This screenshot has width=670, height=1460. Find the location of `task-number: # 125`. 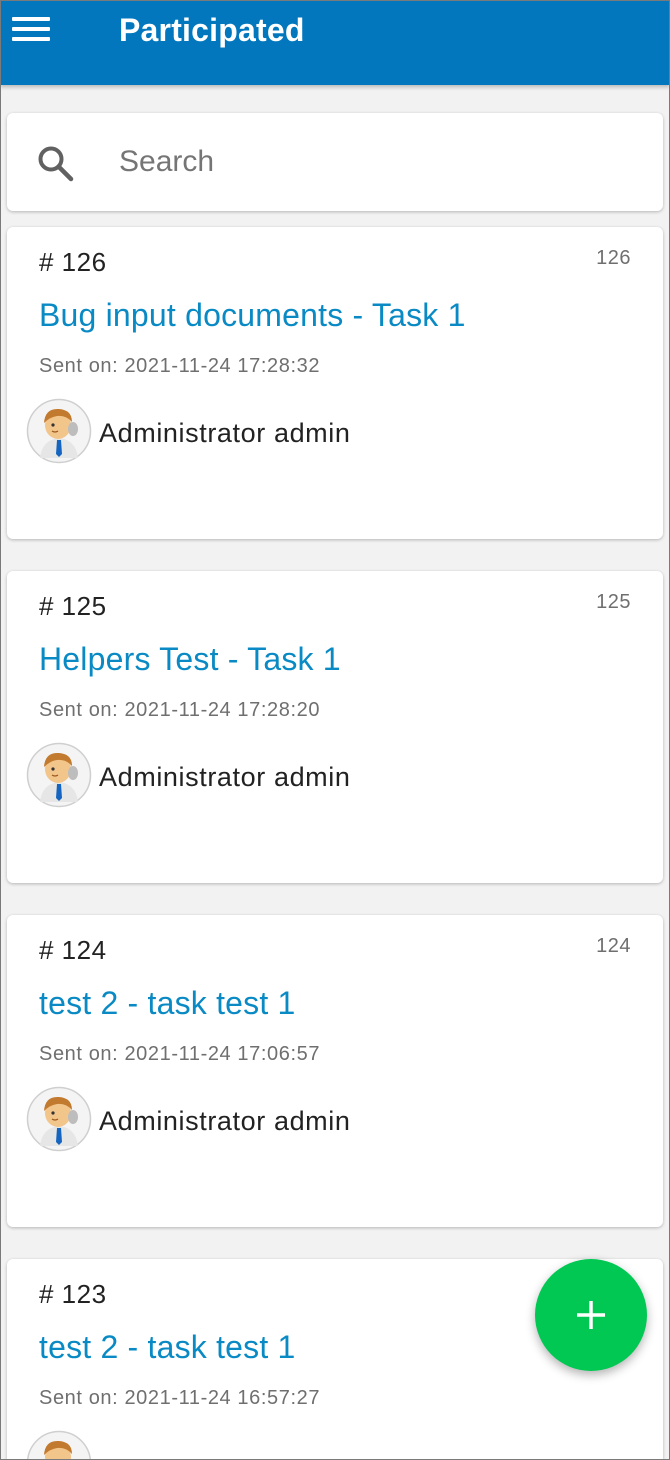

task-number: # 125 is located at coordinates (73, 606).